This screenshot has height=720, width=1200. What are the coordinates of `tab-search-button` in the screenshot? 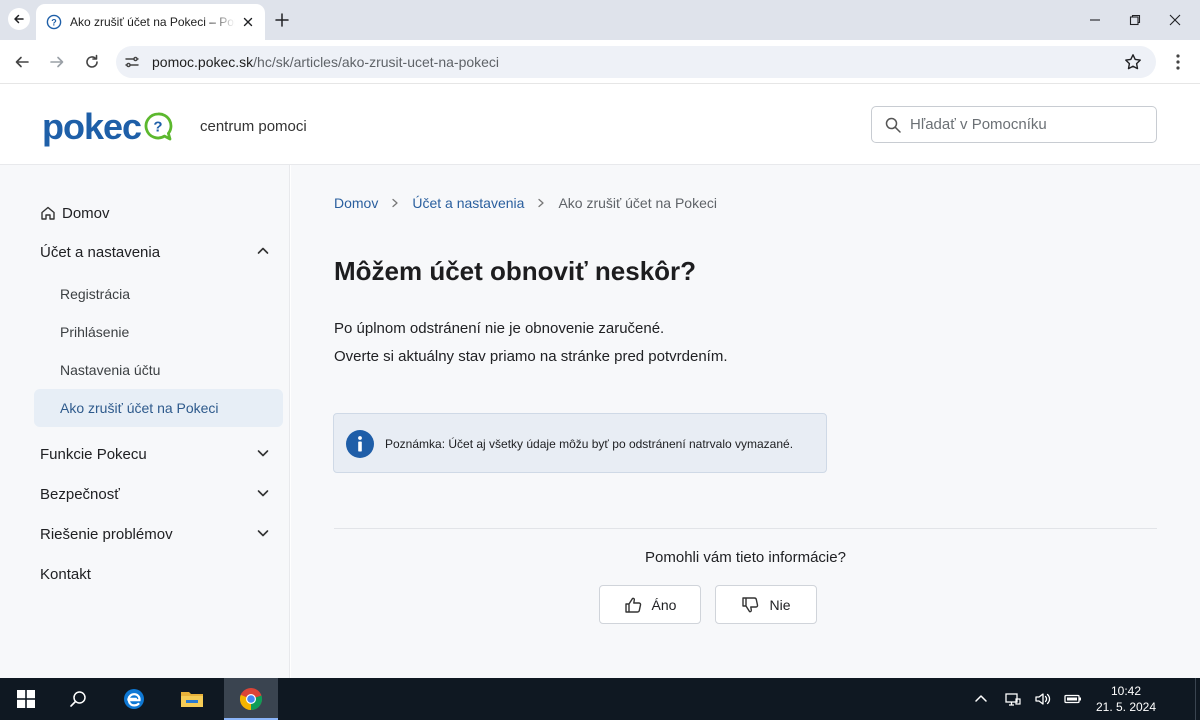 It's located at (19, 19).